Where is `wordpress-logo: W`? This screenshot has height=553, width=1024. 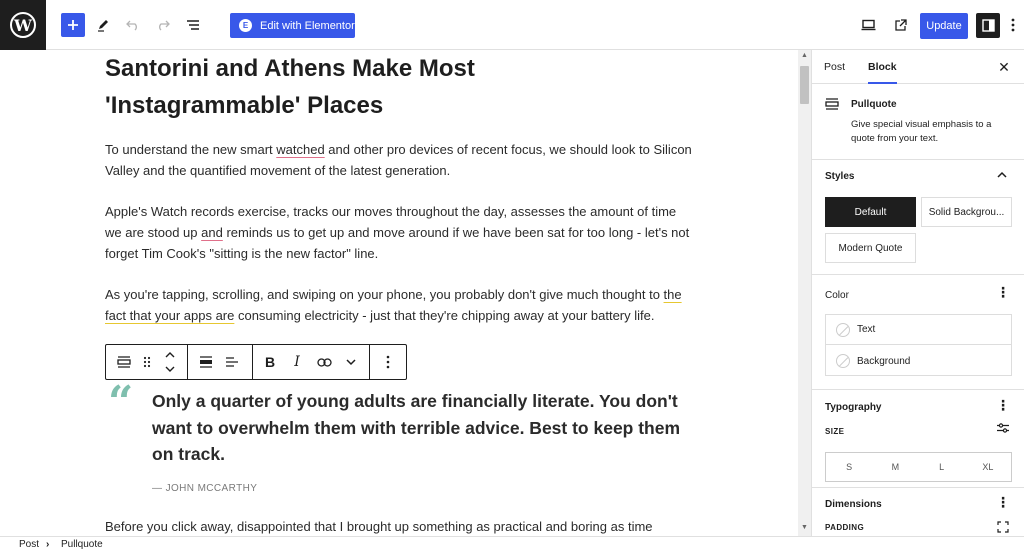
wordpress-logo: W is located at coordinates (23, 25).